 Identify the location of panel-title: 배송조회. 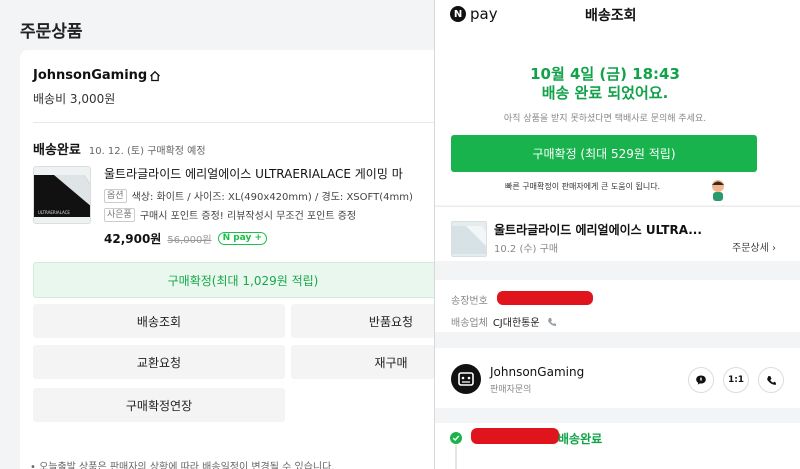
(611, 16).